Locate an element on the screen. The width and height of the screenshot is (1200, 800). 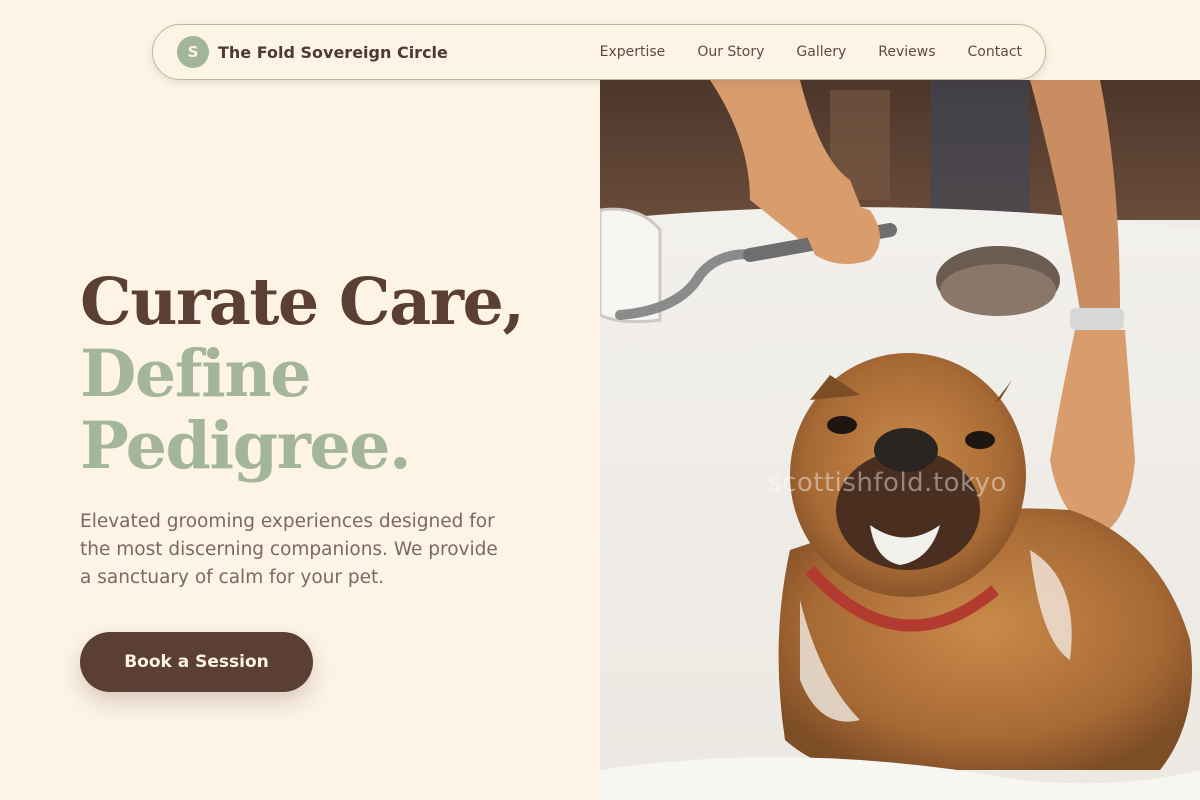
brand-logo: S The Fold Sovereign Circle is located at coordinates (312, 52).